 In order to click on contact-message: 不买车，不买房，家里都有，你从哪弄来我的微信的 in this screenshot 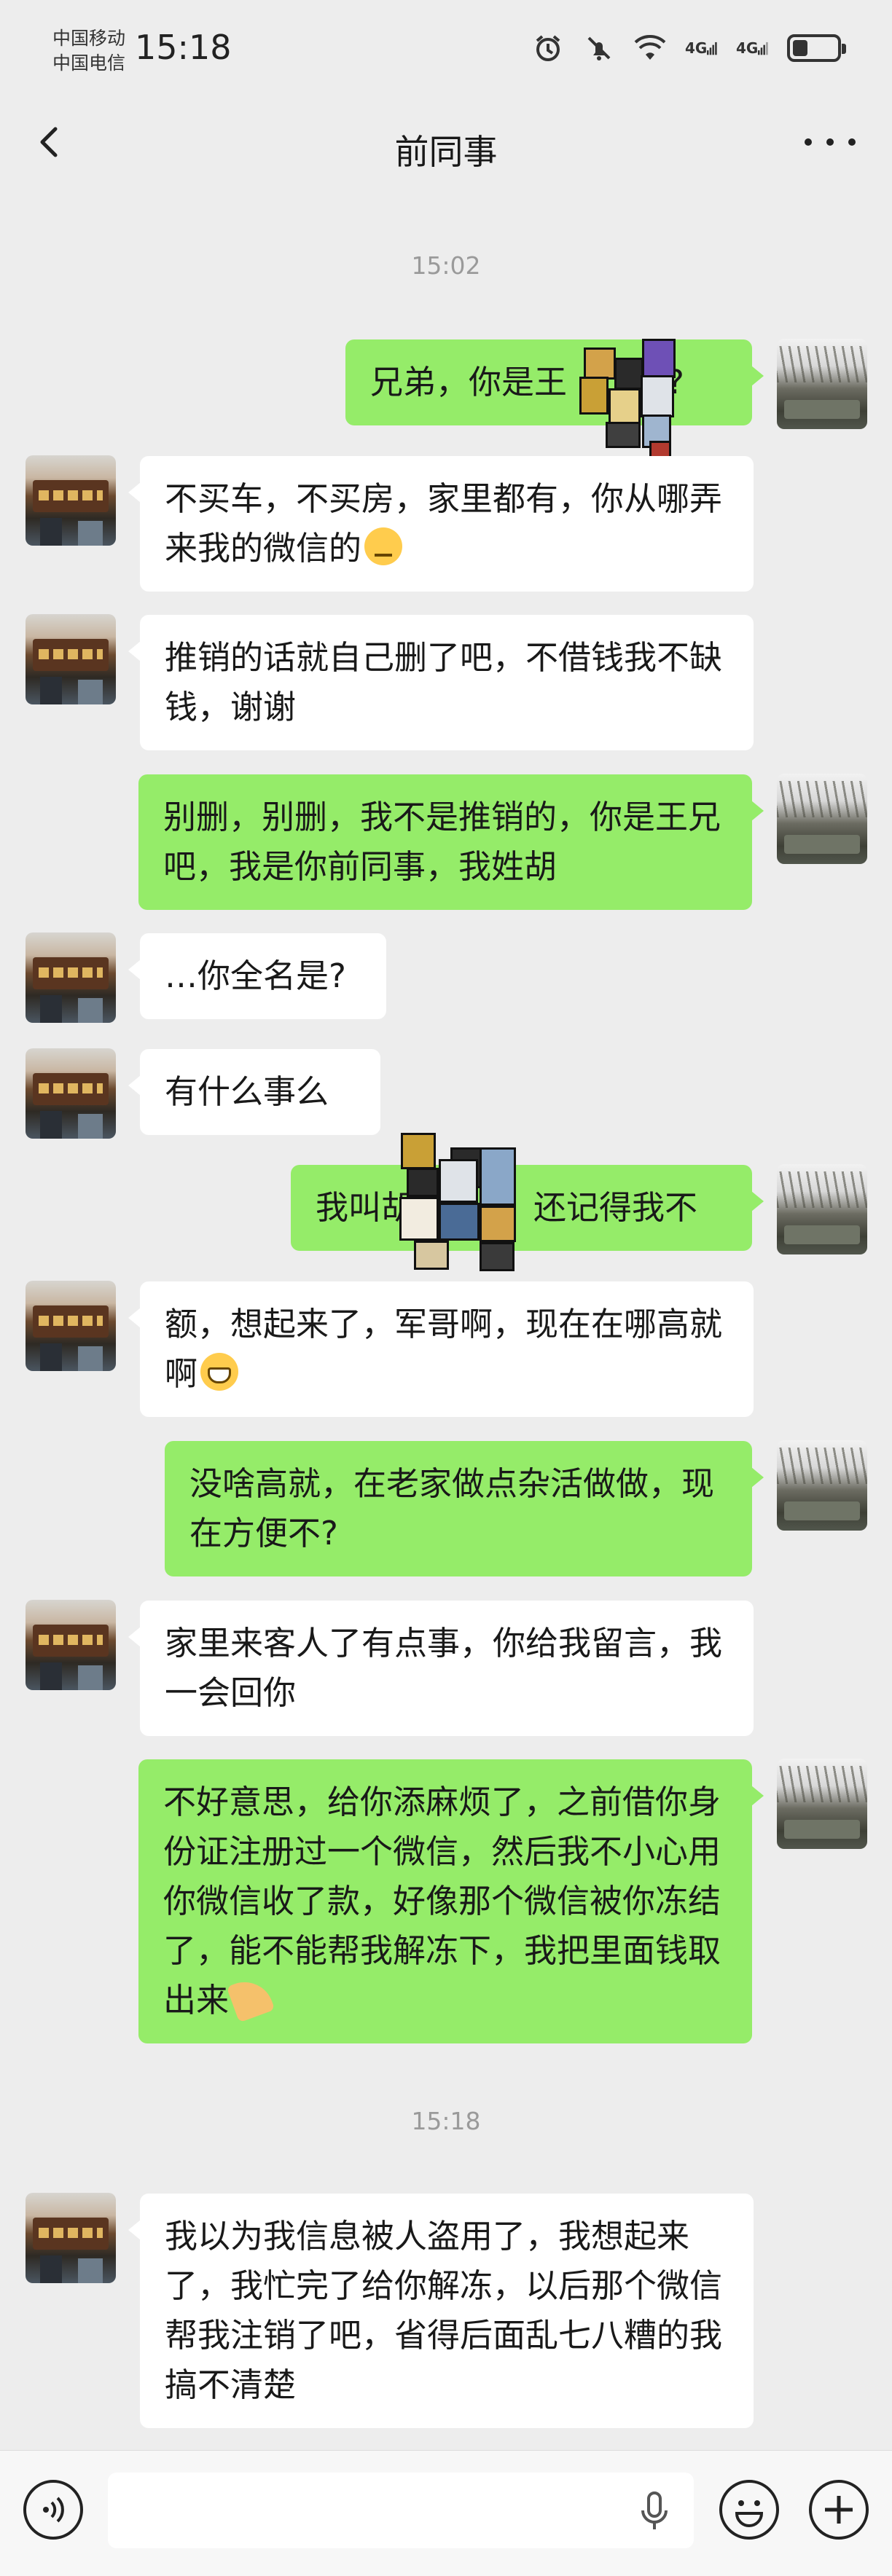, I will do `click(441, 524)`.